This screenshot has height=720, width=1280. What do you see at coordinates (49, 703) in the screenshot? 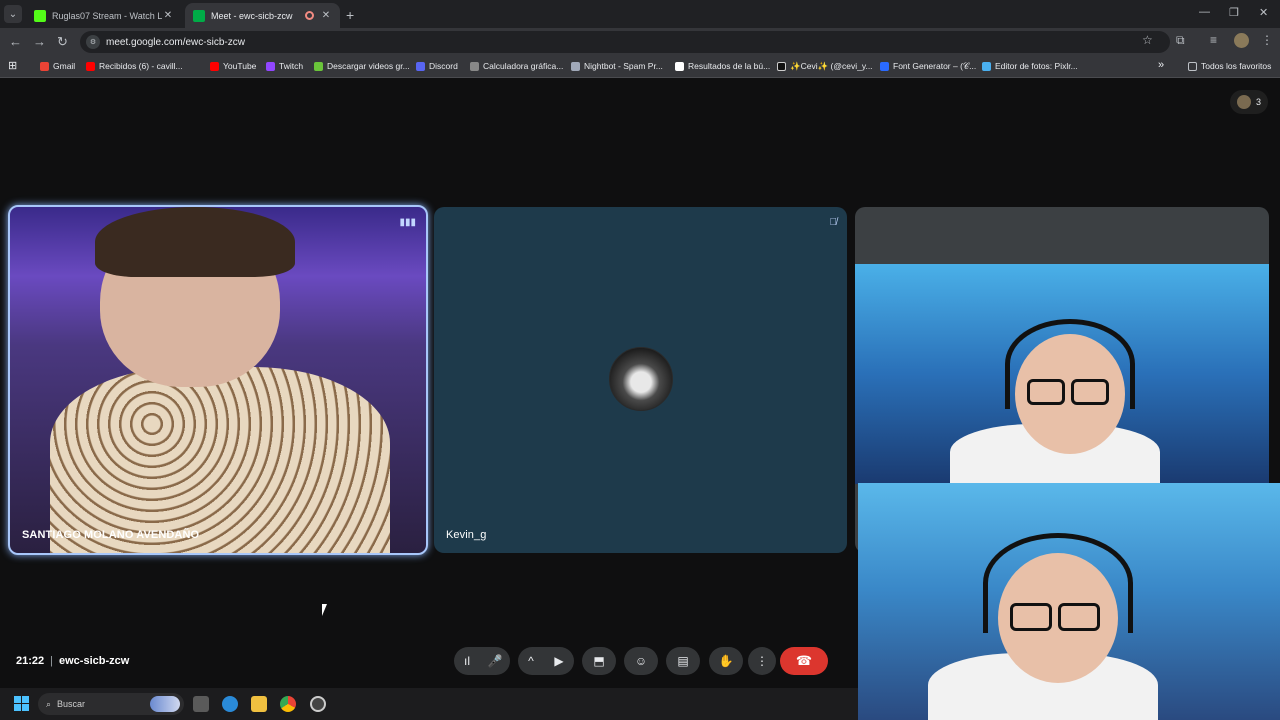
I see `search-icon: ⌕` at bounding box center [49, 703].